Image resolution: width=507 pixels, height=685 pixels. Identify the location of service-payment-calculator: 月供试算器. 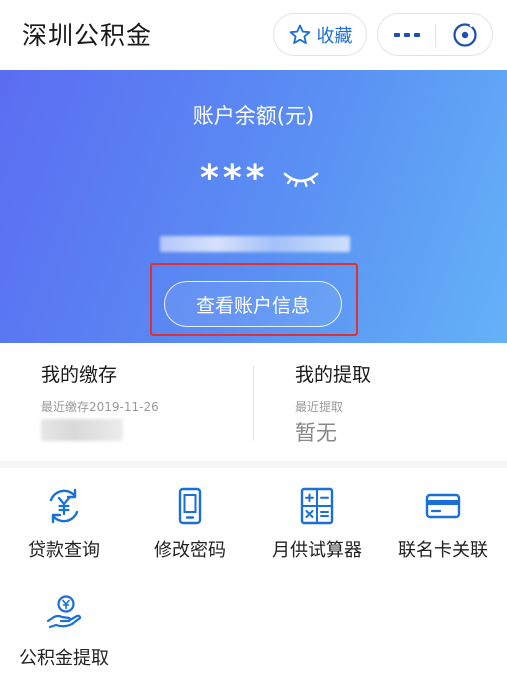
(317, 524).